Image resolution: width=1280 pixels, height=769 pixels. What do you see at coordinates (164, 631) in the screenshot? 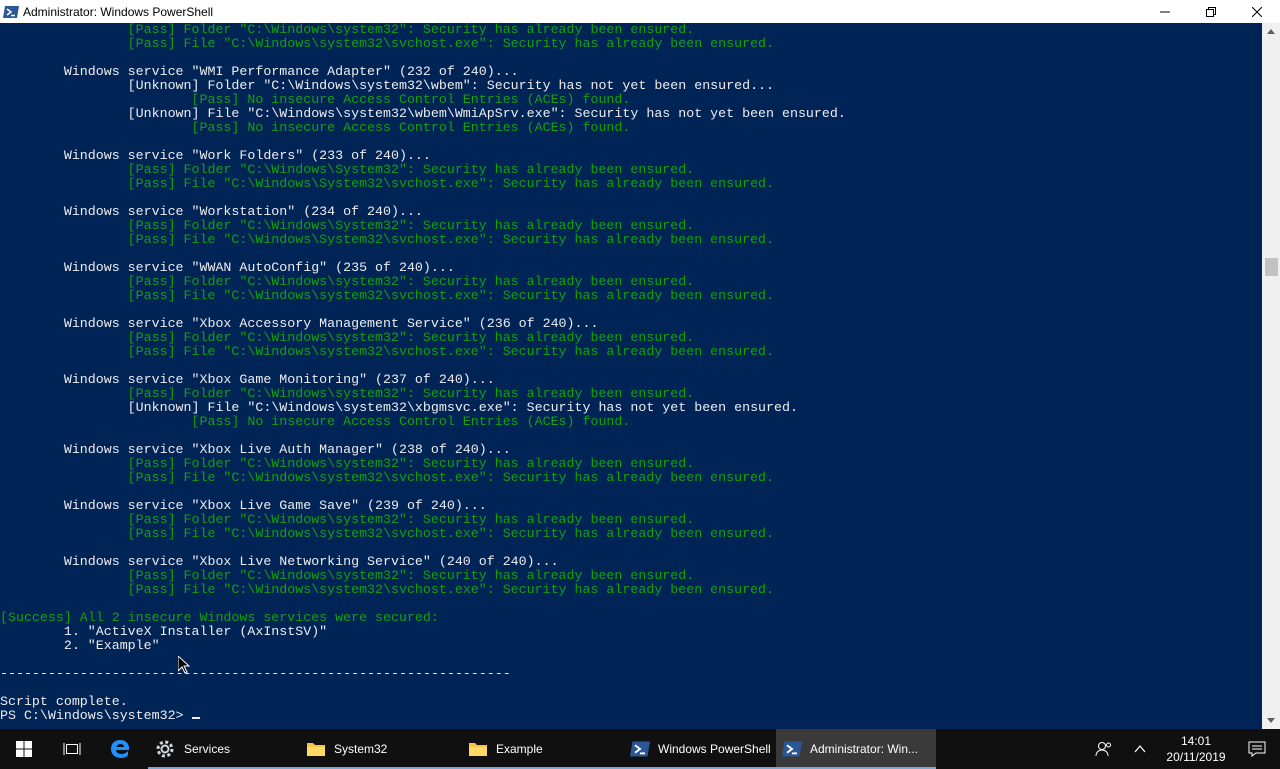
I see `console-line: 1. "ActiveX Installer (AxInstSV)"` at bounding box center [164, 631].